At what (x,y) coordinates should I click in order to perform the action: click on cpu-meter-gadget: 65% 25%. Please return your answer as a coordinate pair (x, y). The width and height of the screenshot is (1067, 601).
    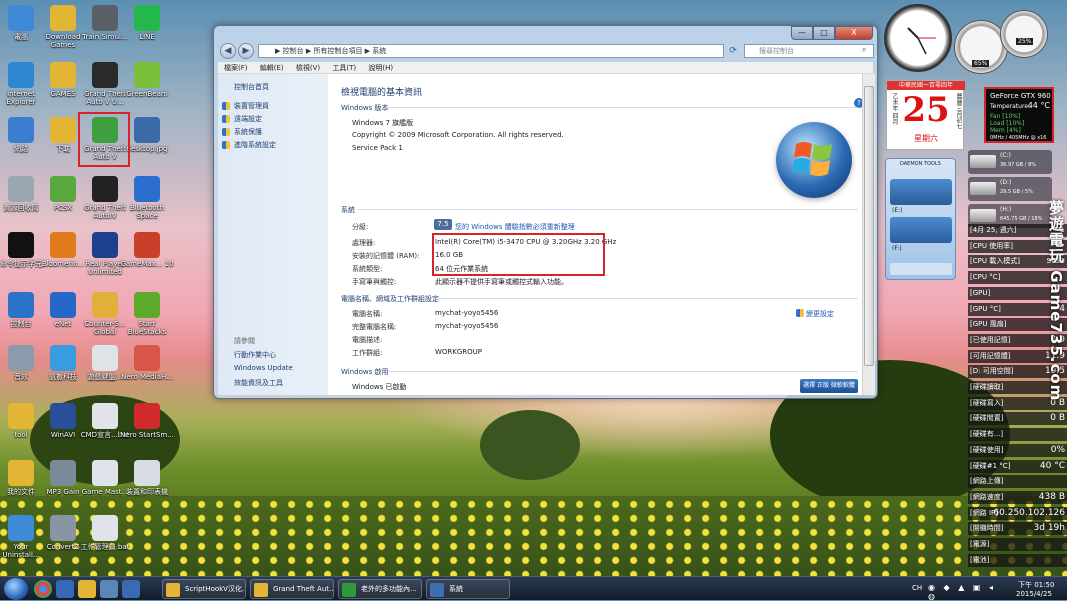
    Looking at the image, I should click on (1004, 42).